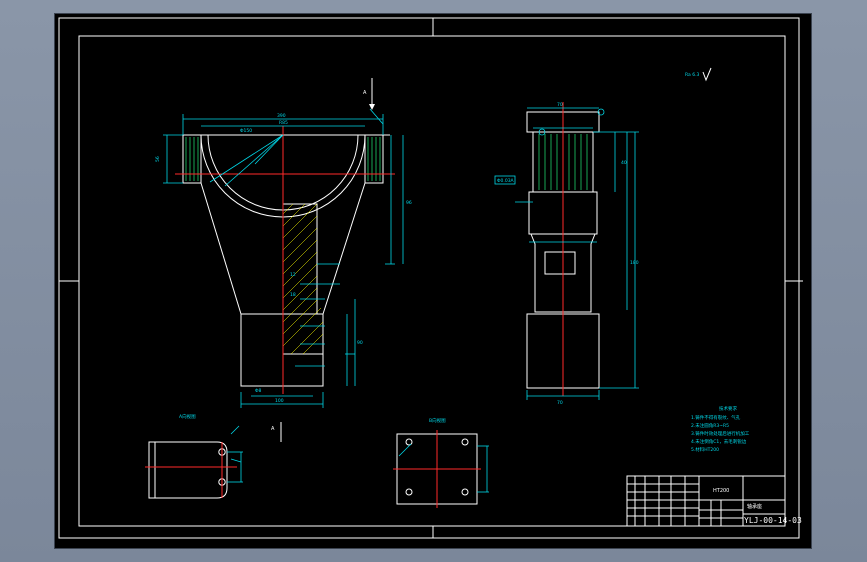 Image resolution: width=867 pixels, height=562 pixels. Describe the element at coordinates (506, 181) in the screenshot. I see `svg-text: Φ0.03A` at that location.